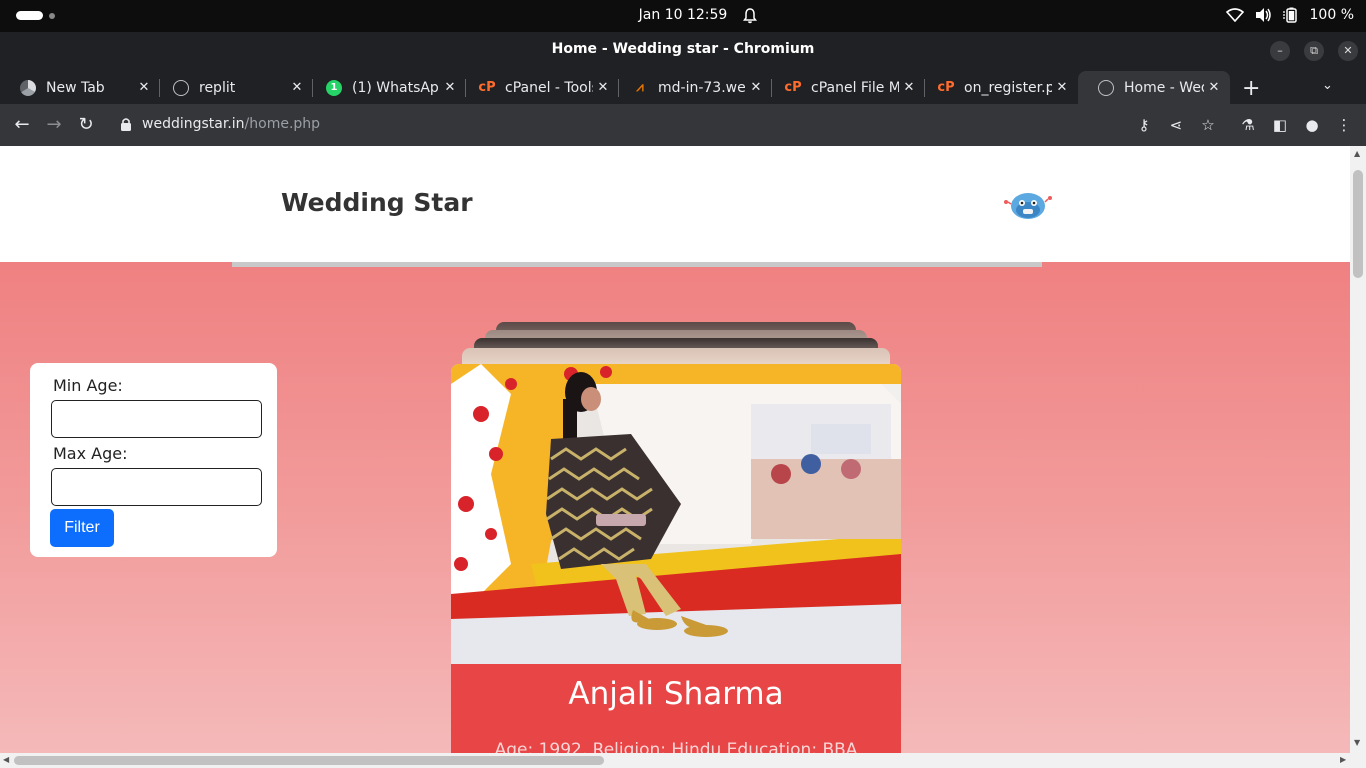  I want to click on user-avatar-icon, so click(1028, 205).